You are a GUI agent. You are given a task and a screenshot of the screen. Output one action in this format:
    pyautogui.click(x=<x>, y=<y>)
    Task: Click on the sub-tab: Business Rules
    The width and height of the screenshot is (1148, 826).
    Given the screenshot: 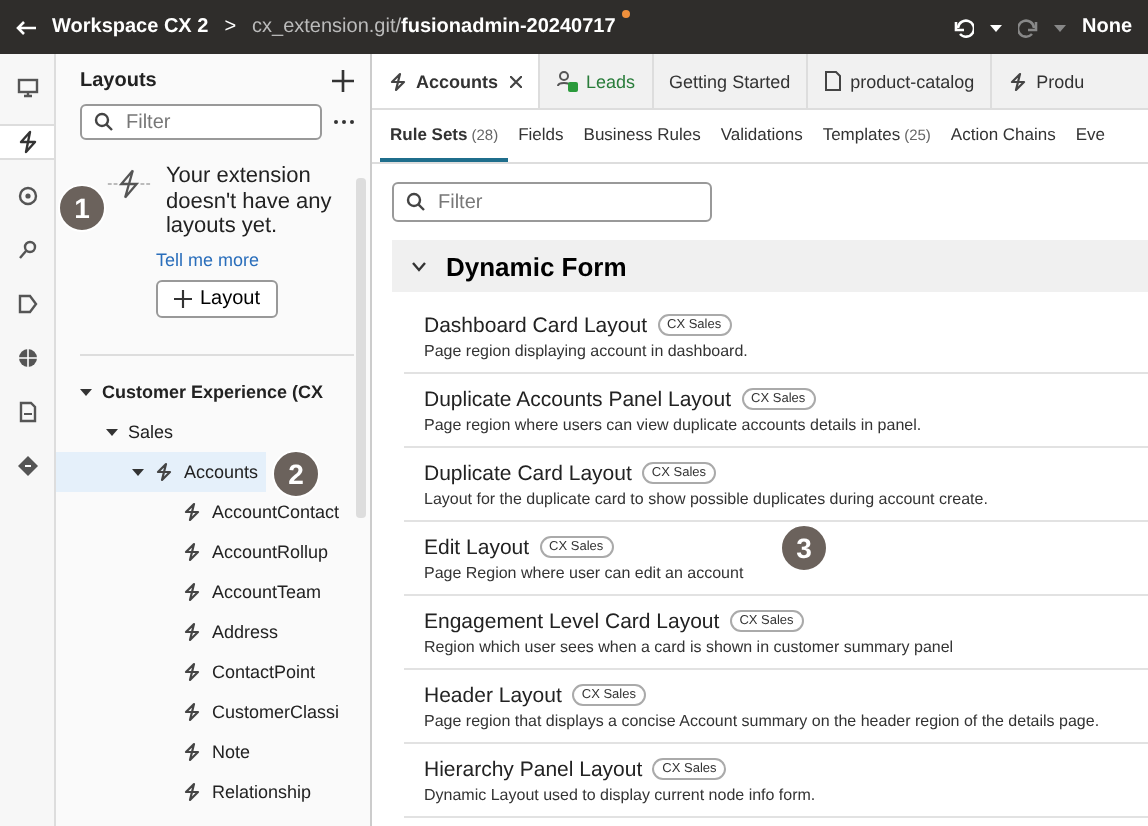 What is the action you would take?
    pyautogui.click(x=642, y=136)
    